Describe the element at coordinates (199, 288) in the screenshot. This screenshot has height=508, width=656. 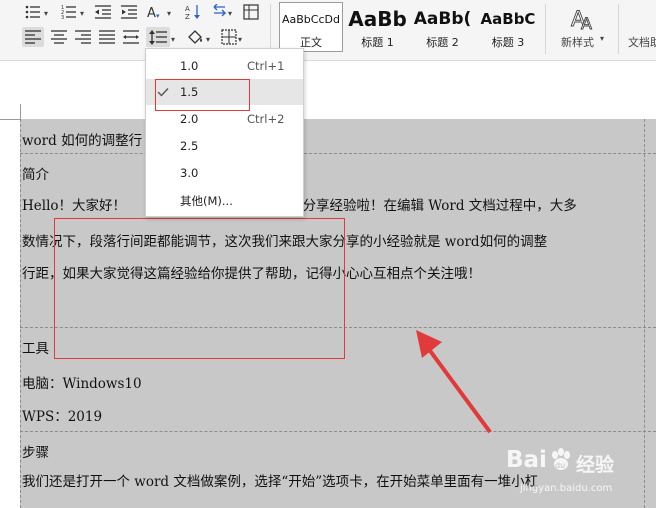
I see `annotation-highlight-box` at that location.